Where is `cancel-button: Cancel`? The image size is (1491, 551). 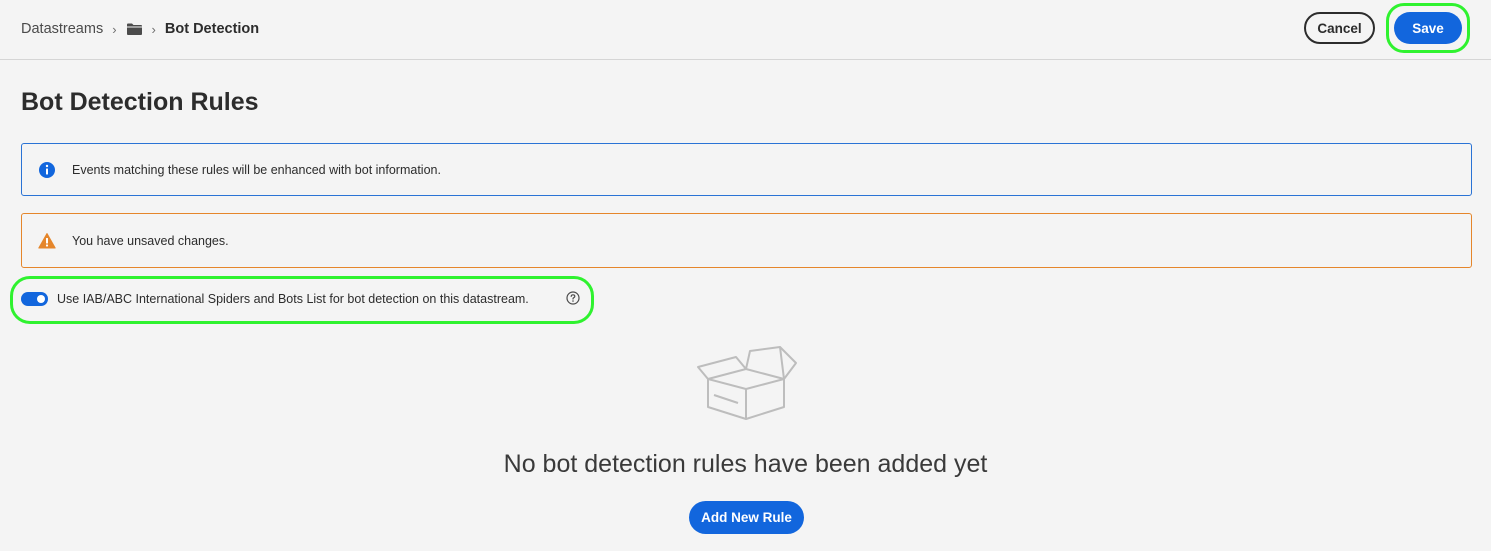 cancel-button: Cancel is located at coordinates (1339, 28).